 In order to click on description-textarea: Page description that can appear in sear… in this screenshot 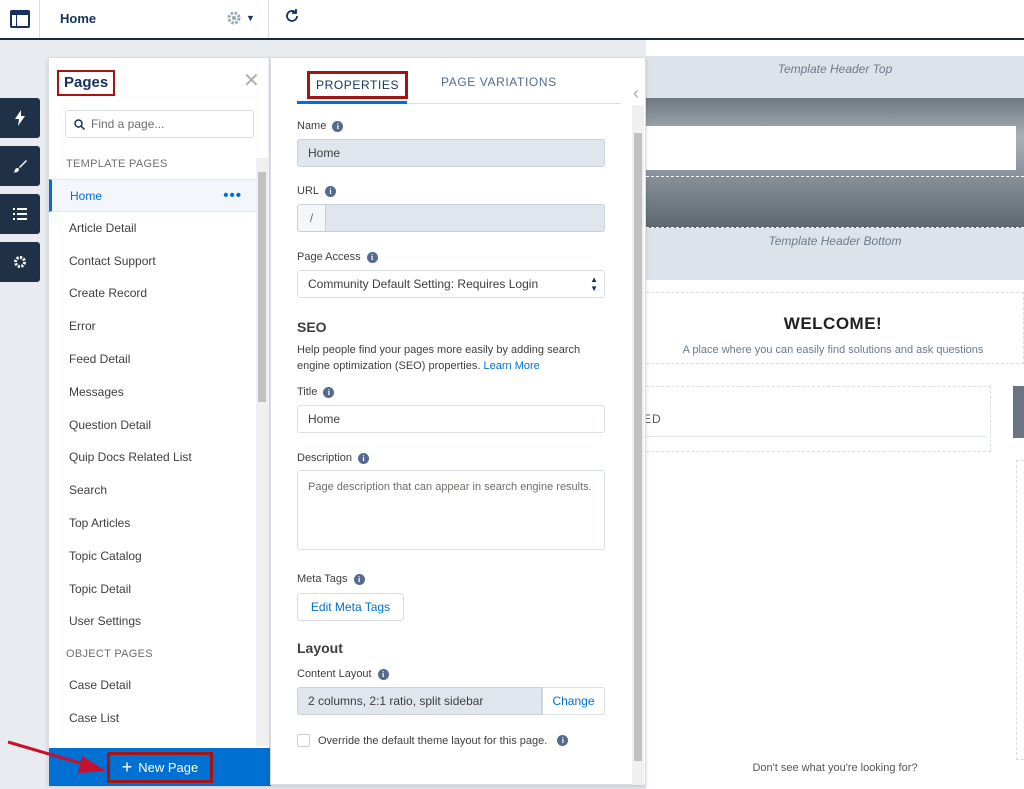, I will do `click(451, 510)`.